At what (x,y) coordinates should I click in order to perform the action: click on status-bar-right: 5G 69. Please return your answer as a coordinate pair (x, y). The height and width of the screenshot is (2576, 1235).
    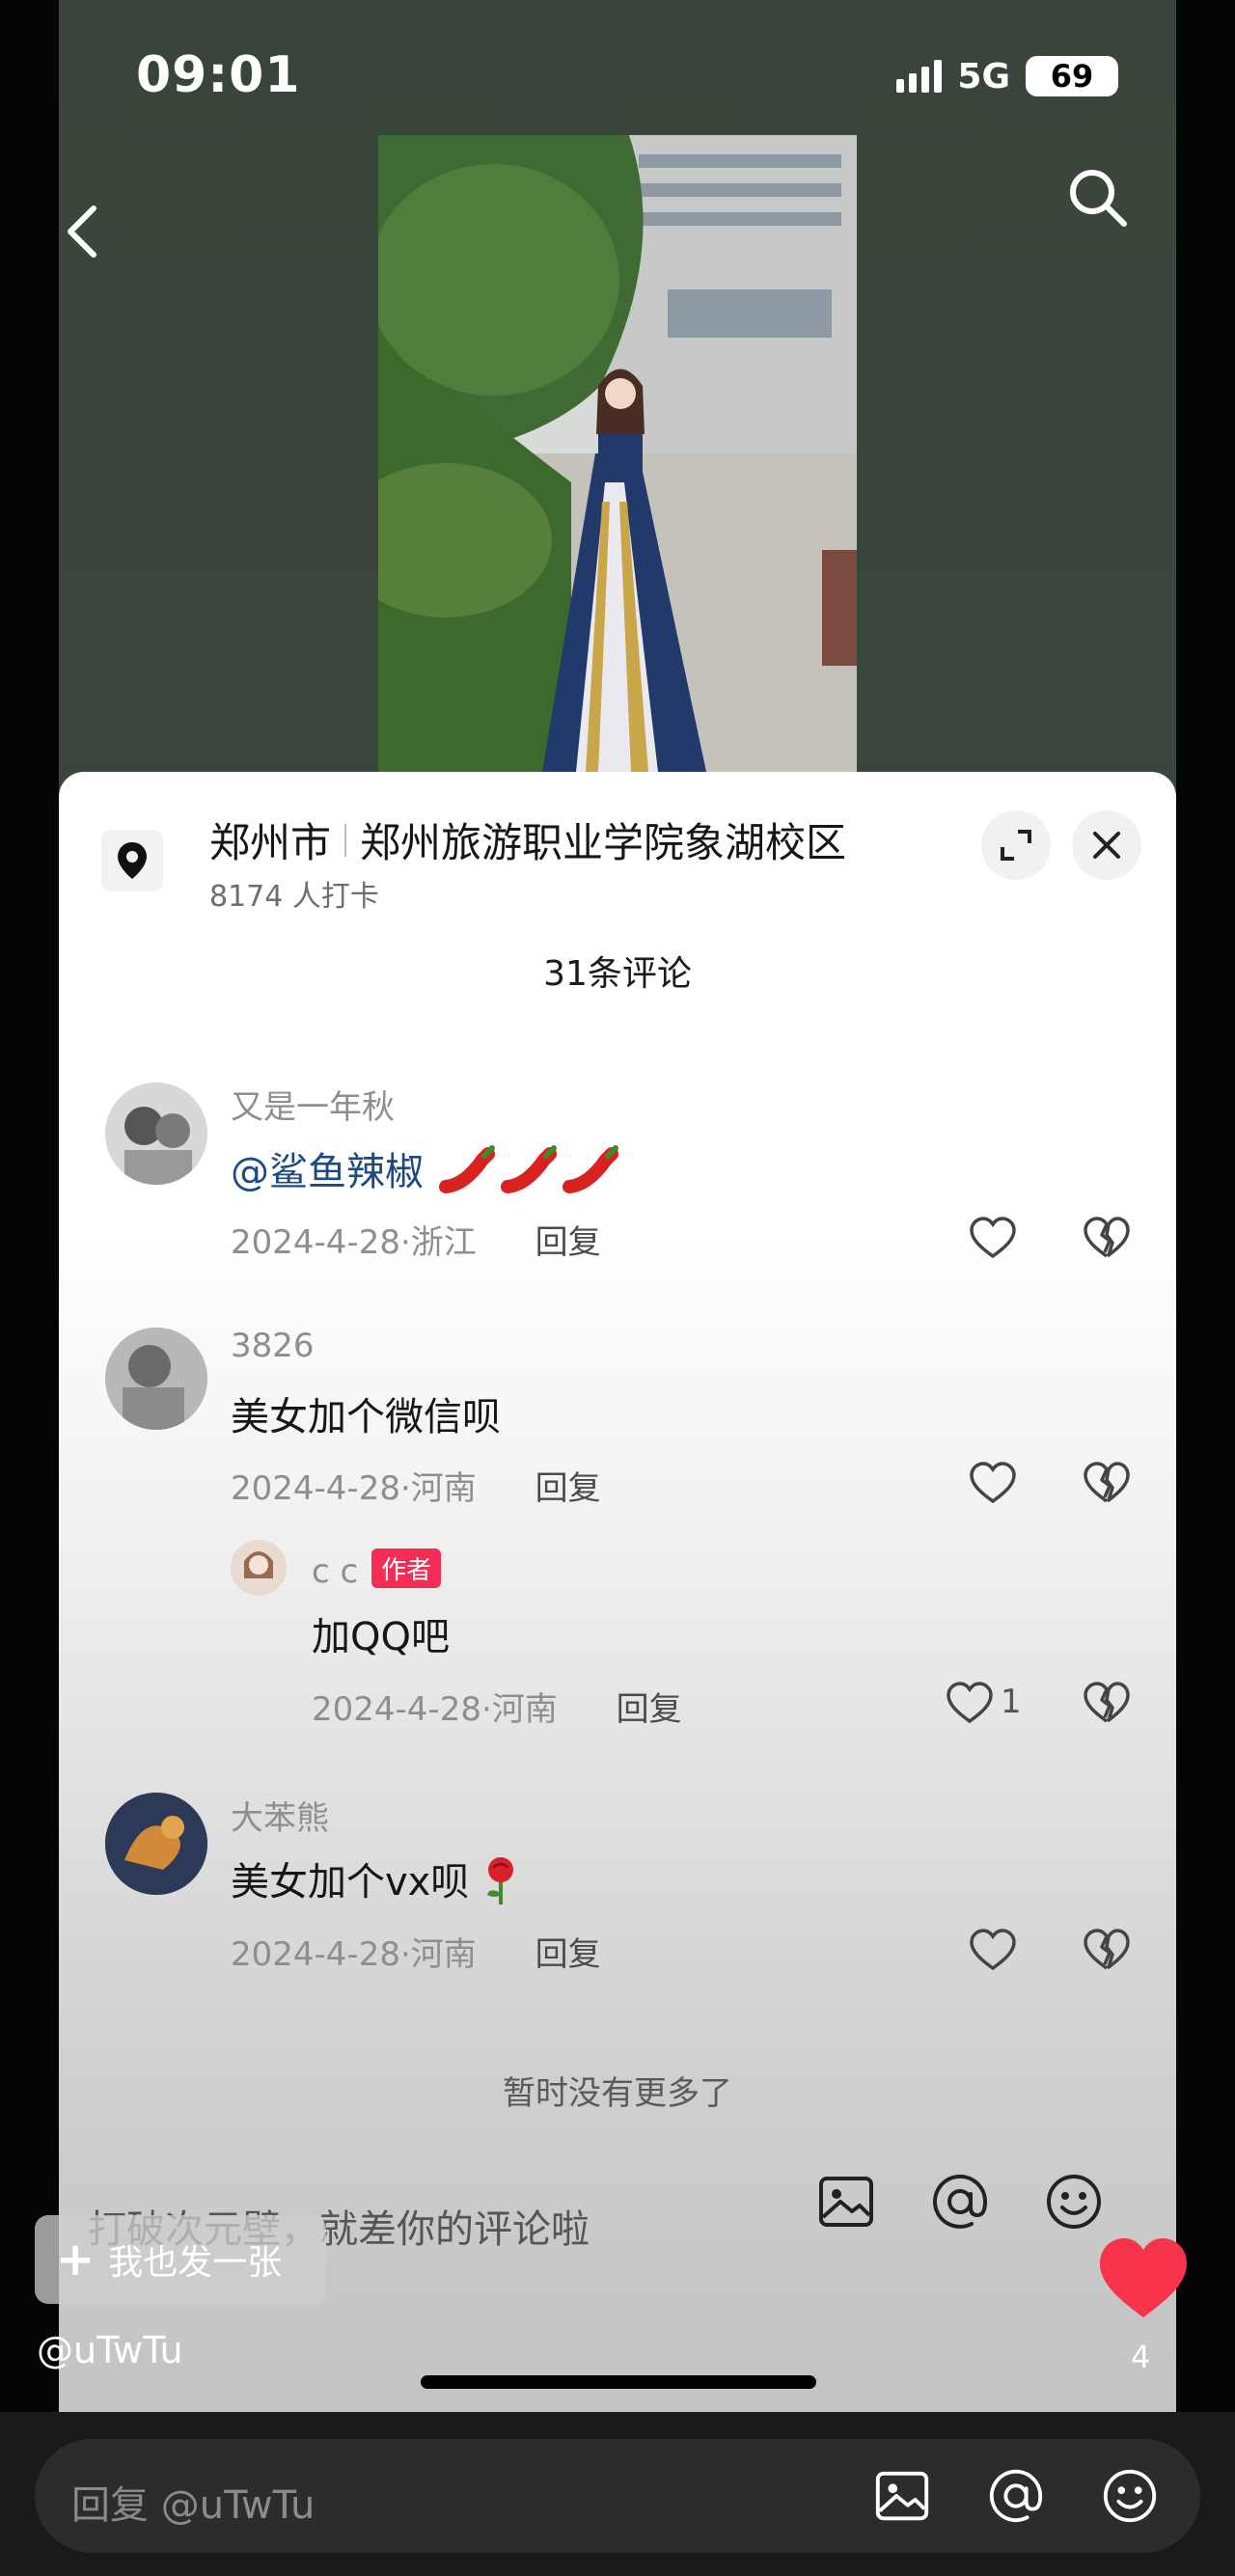
    Looking at the image, I should click on (1007, 76).